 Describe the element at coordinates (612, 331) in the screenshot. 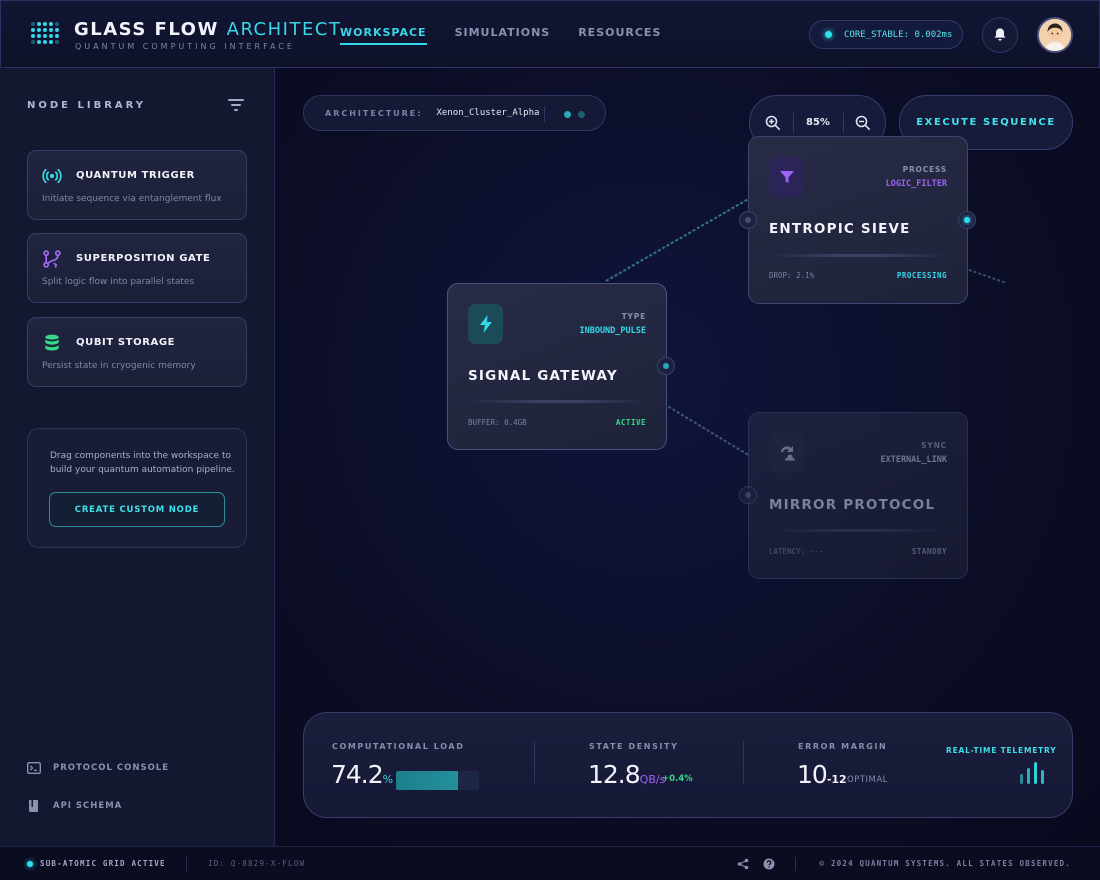

I see `node-type-value: INBOUND_PULSE` at that location.